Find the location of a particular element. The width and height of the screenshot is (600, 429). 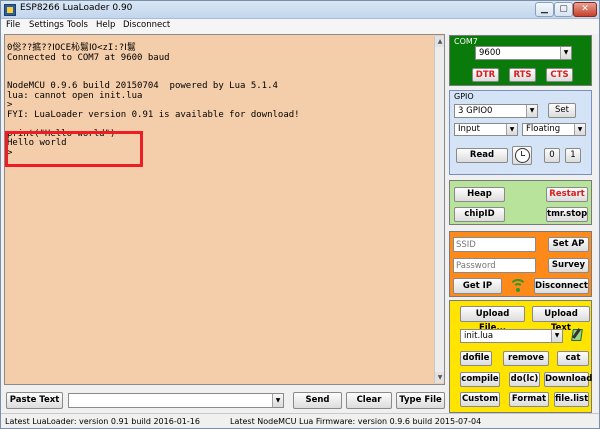

chipid-button: chipID is located at coordinates (479, 214).